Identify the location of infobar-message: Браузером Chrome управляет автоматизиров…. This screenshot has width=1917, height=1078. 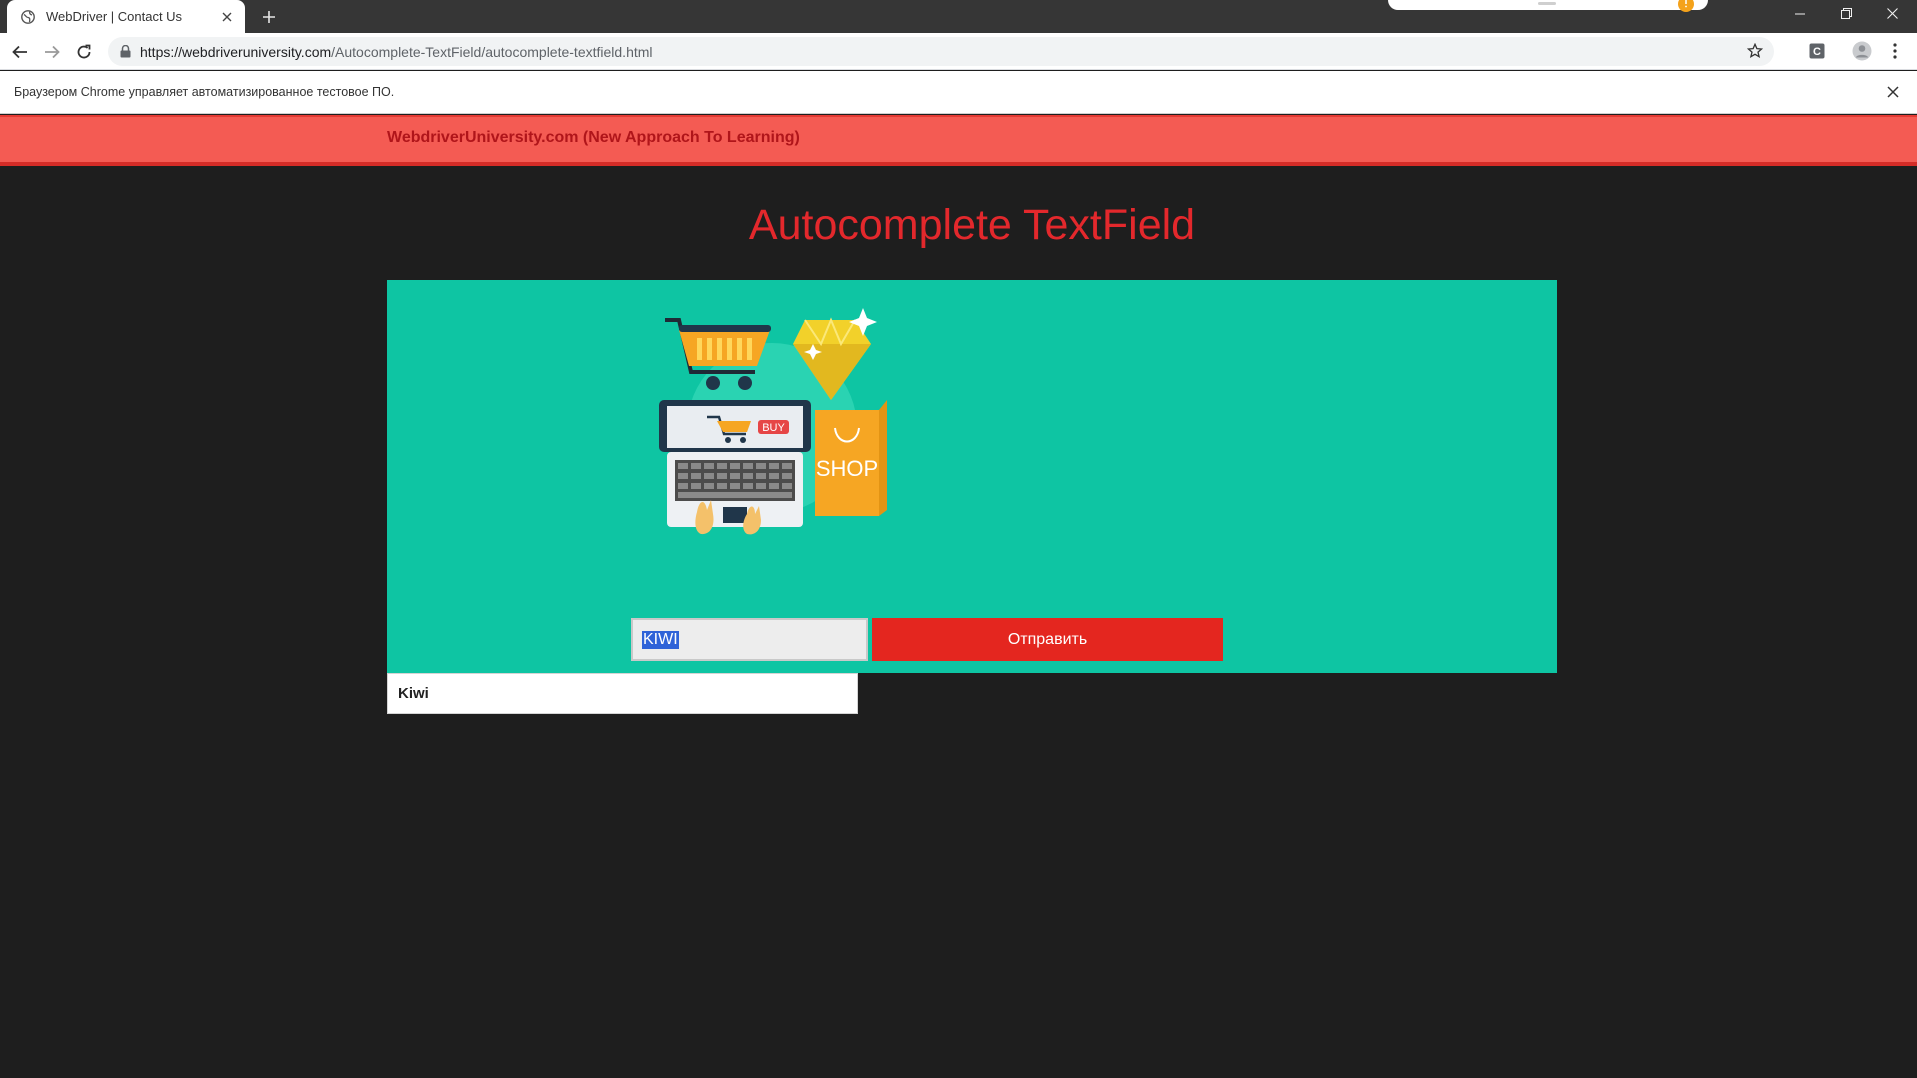
(204, 92).